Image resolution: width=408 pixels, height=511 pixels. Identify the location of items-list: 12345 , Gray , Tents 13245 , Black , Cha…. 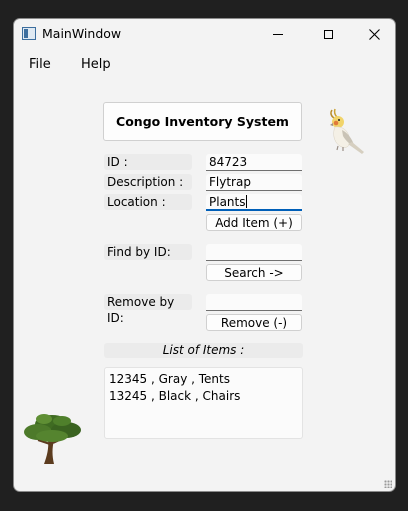
(203, 403).